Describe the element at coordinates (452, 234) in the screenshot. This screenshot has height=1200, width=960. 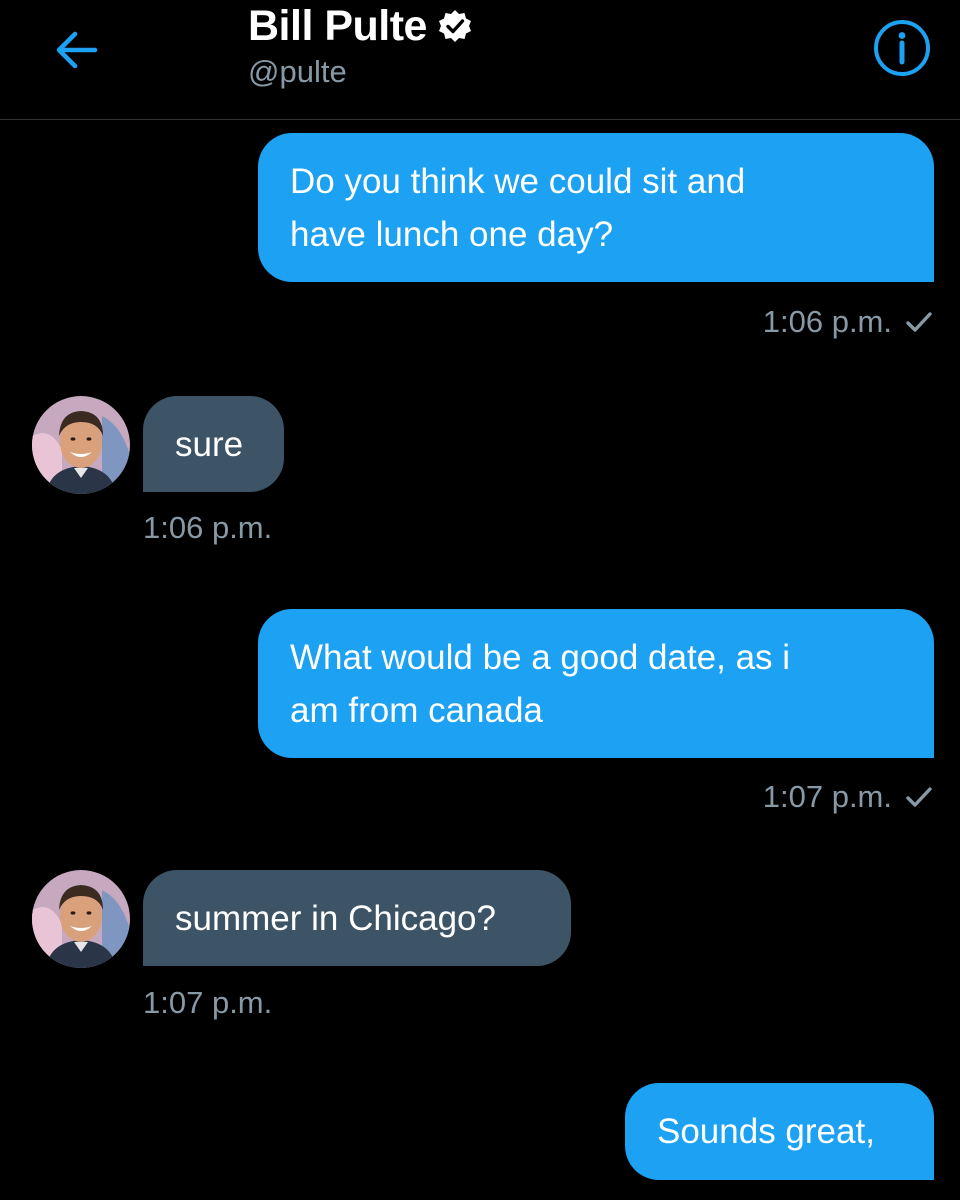
I see `message-text-line: have lunch one day?` at that location.